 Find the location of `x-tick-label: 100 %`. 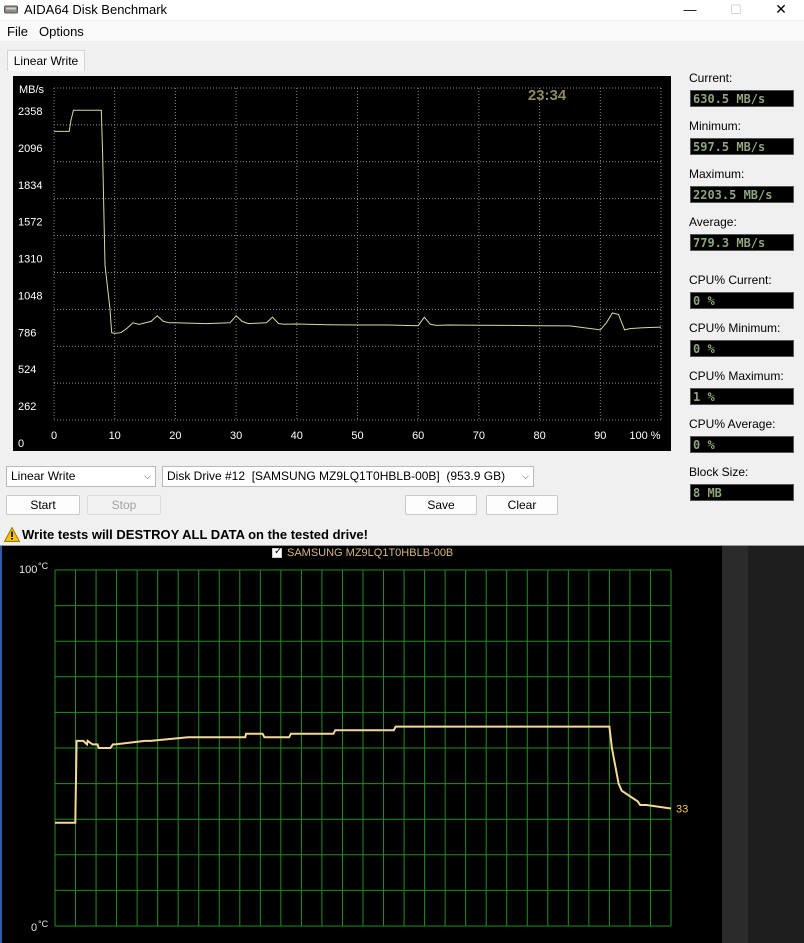

x-tick-label: 100 % is located at coordinates (644, 436).